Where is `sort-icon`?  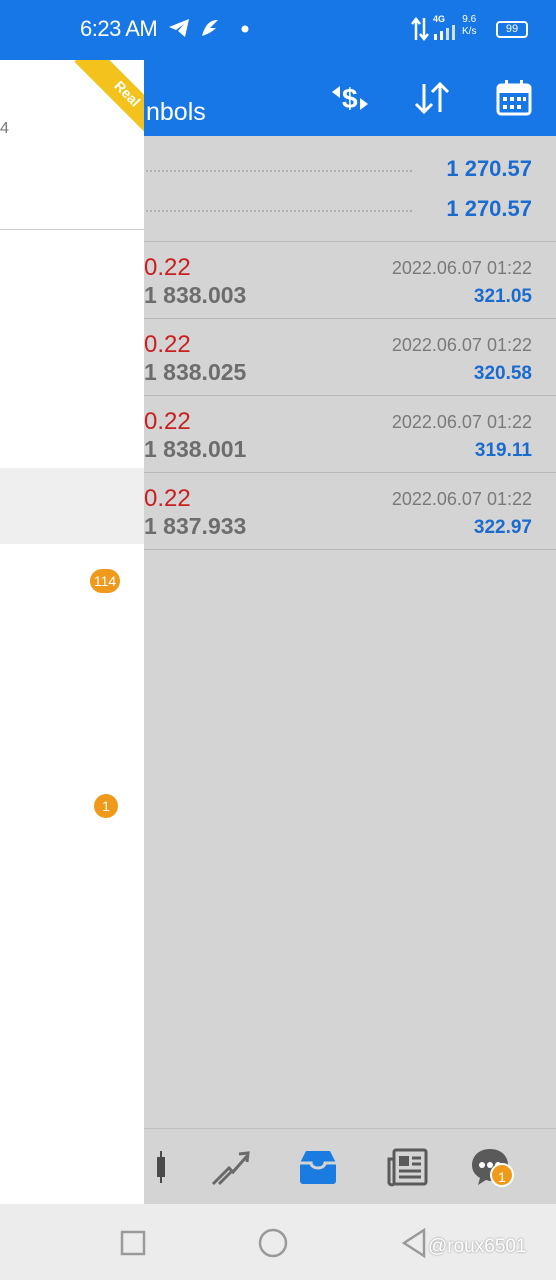 sort-icon is located at coordinates (432, 98).